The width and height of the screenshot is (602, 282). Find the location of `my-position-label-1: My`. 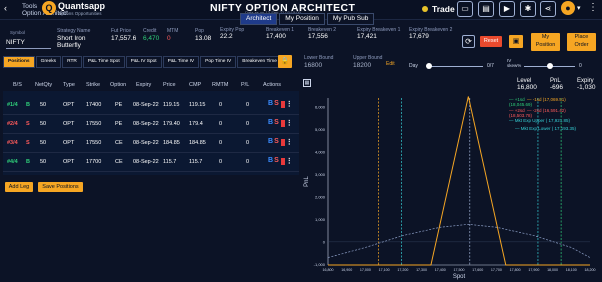

my-position-label-1: My is located at coordinates (545, 37).